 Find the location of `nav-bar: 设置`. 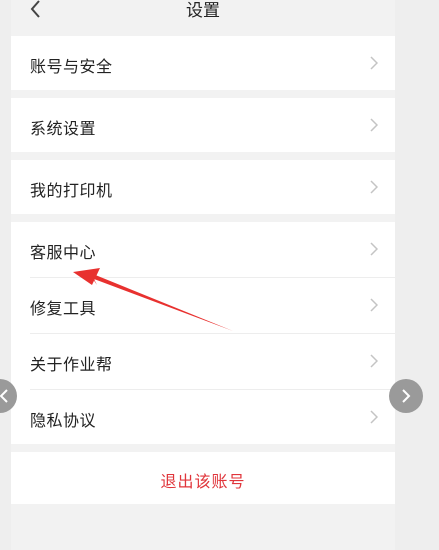

nav-bar: 设置 is located at coordinates (203, 13).